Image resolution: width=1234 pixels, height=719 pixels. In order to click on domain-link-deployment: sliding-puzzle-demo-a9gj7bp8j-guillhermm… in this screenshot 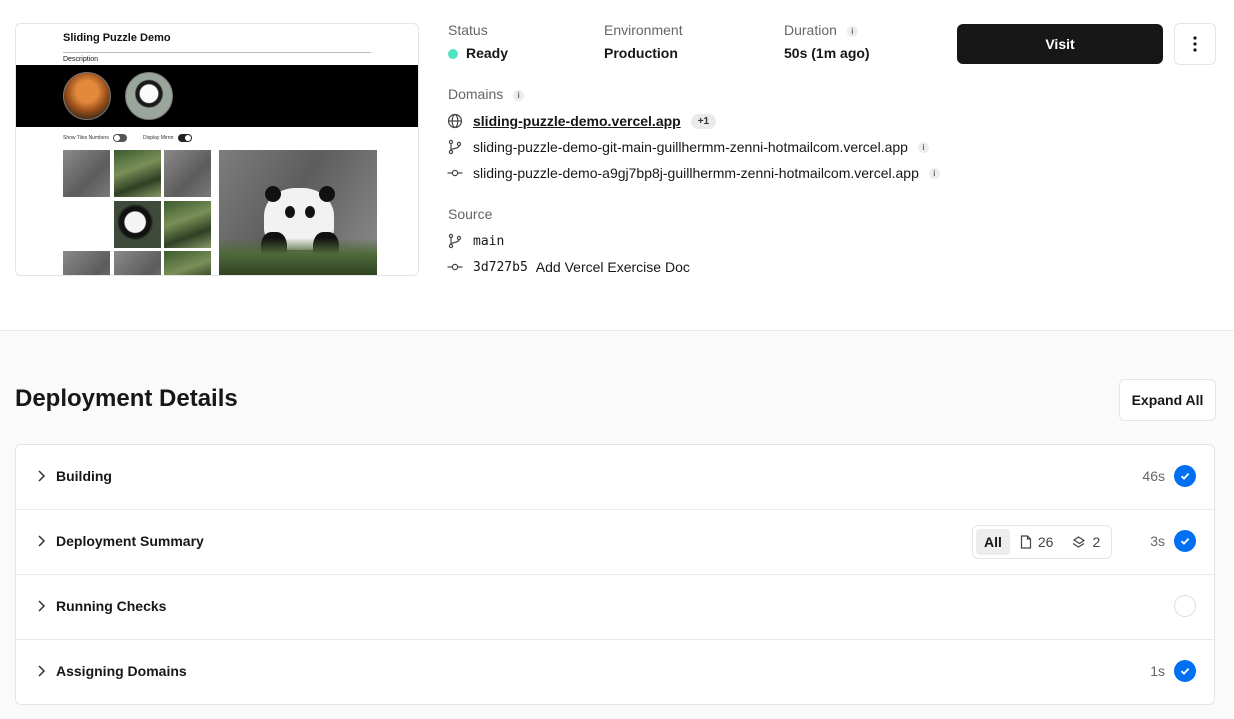, I will do `click(696, 173)`.